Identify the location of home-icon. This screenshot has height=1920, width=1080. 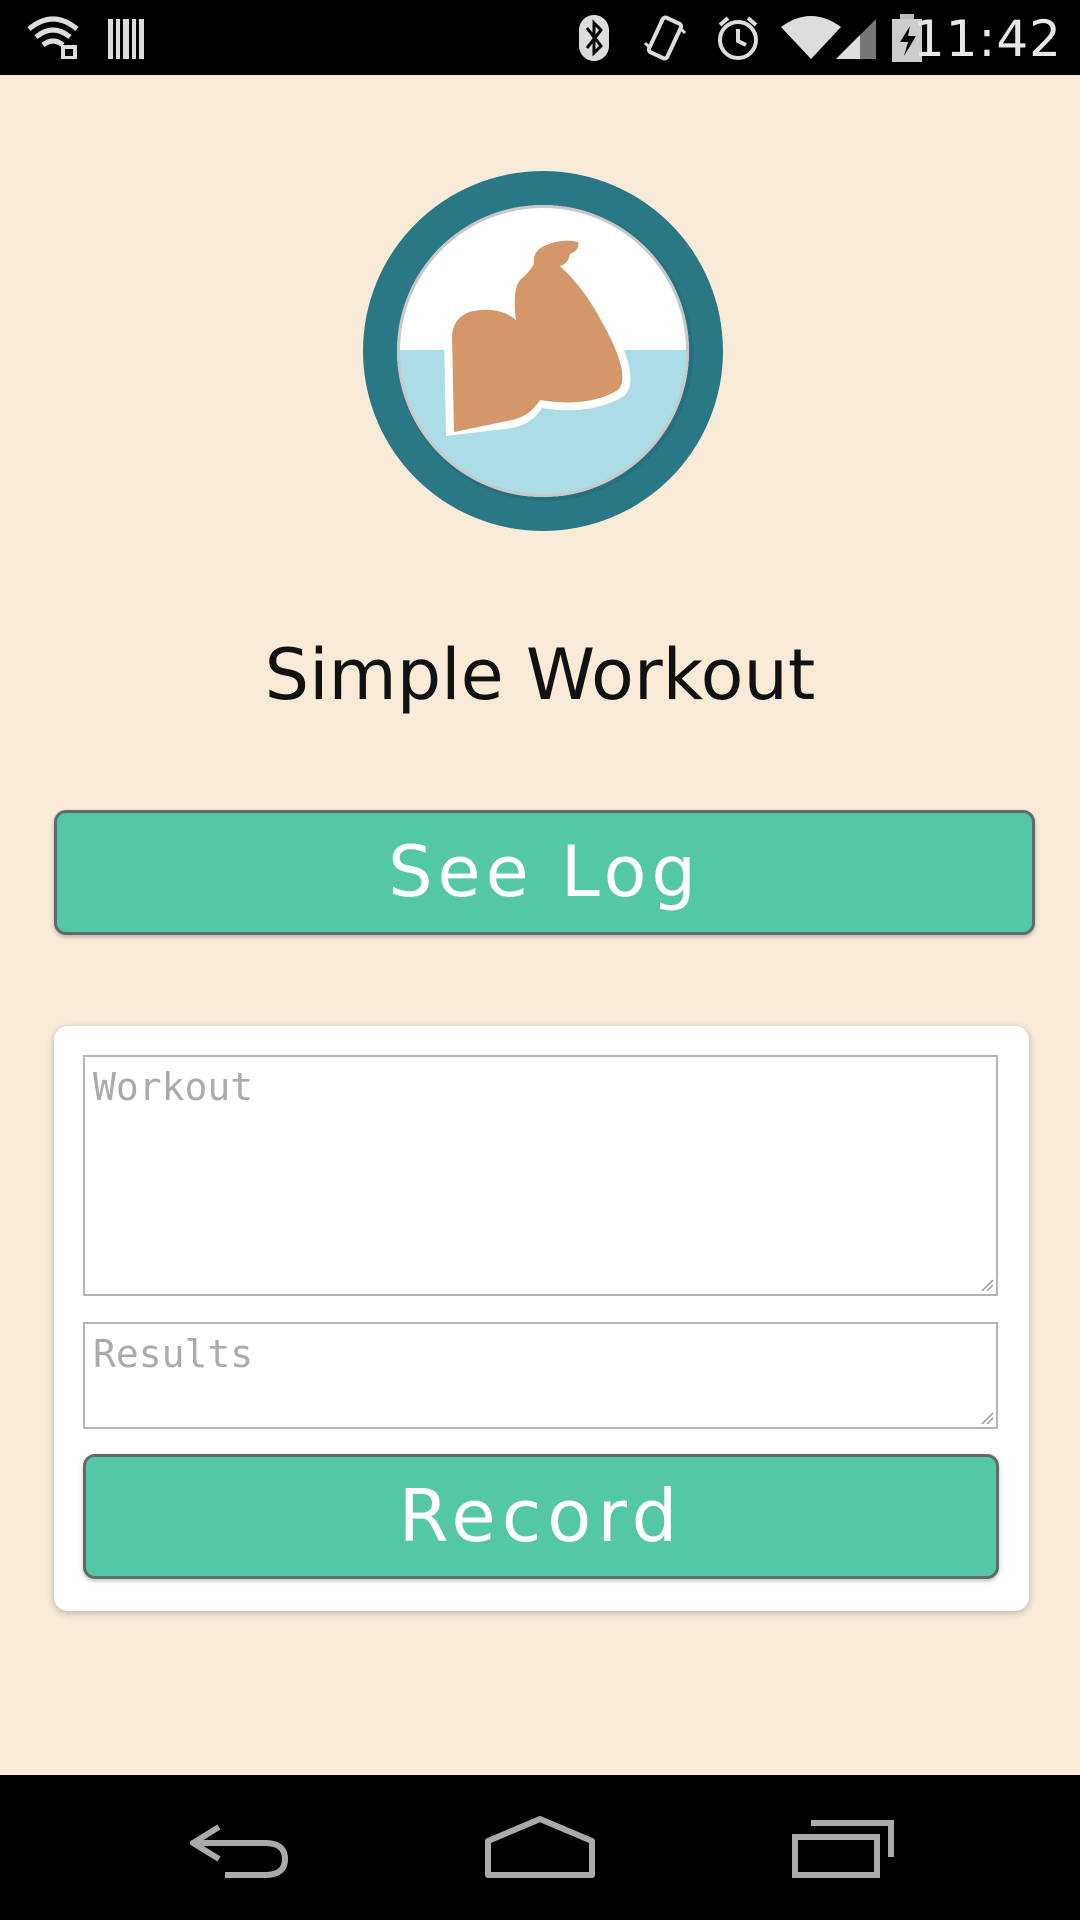
(540, 1846).